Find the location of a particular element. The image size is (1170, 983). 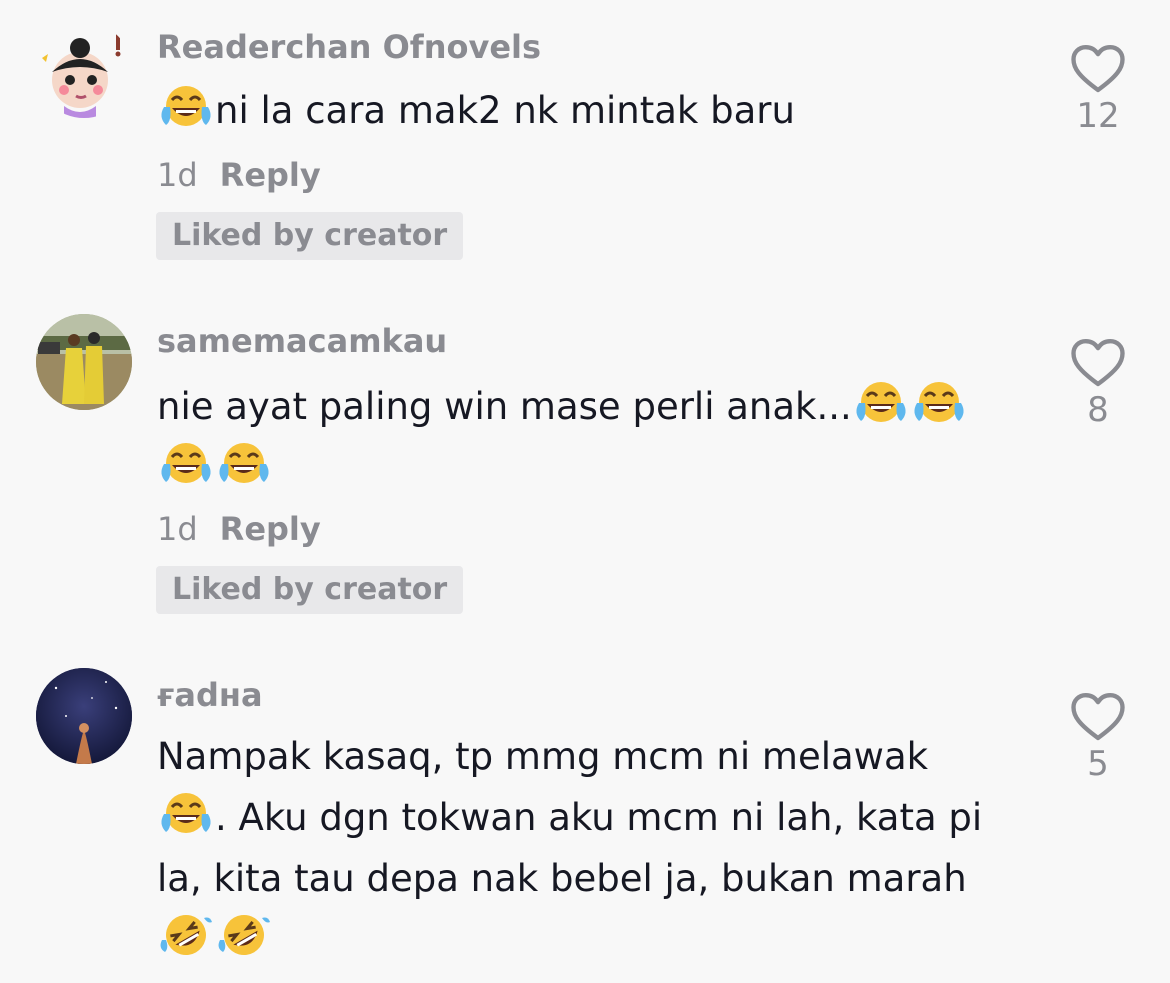

comment-text-part: Nampak kasaq, tp mmg mcm ni melawak is located at coordinates (543, 756).